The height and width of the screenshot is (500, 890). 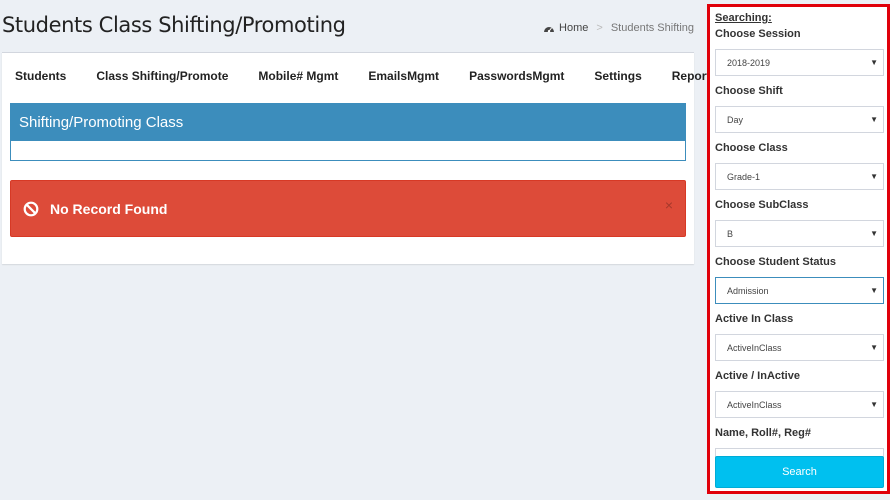 I want to click on no-record-alert: No Record Found ×, so click(x=348, y=208).